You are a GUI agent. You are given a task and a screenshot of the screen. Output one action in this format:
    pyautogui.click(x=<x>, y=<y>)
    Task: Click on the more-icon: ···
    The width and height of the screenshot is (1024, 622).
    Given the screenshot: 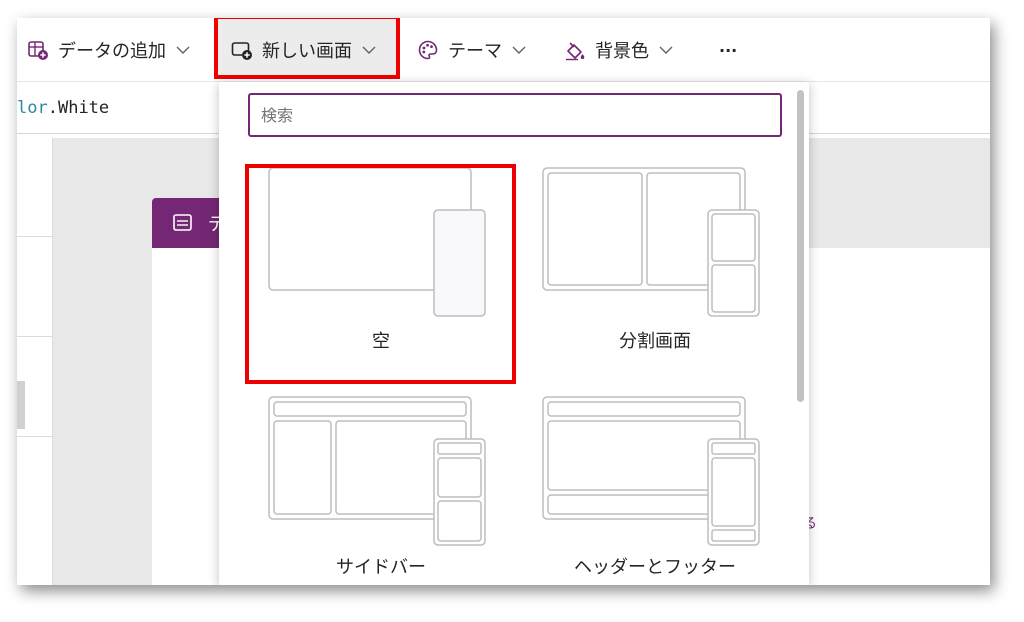 What is the action you would take?
    pyautogui.click(x=728, y=50)
    